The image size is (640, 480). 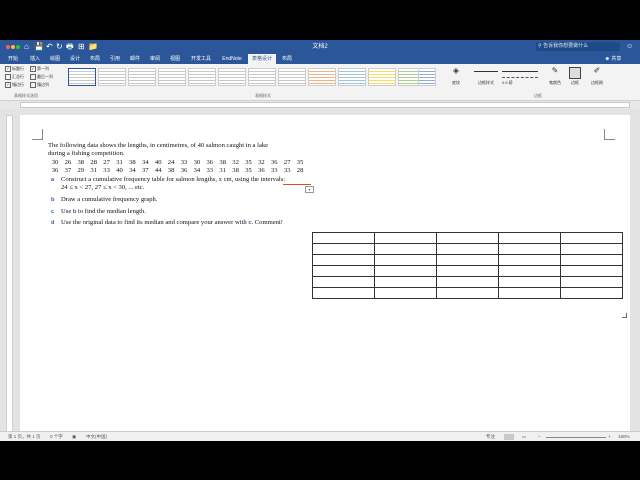 I want to click on print-layout-icon, so click(x=509, y=437).